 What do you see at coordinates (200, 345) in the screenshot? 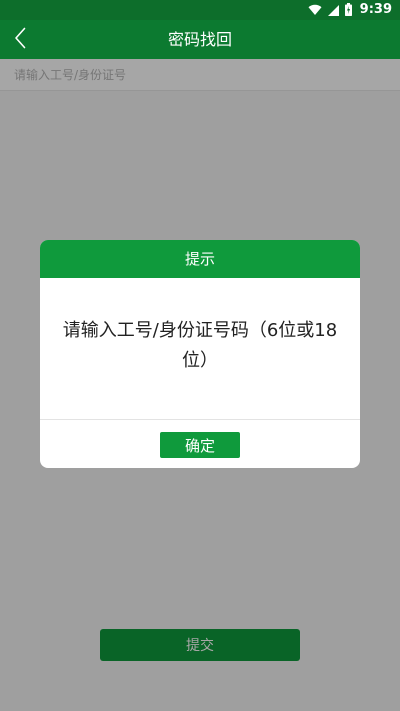
I see `dialog-message: 请输入工号/身份证号码（6位或18位）` at bounding box center [200, 345].